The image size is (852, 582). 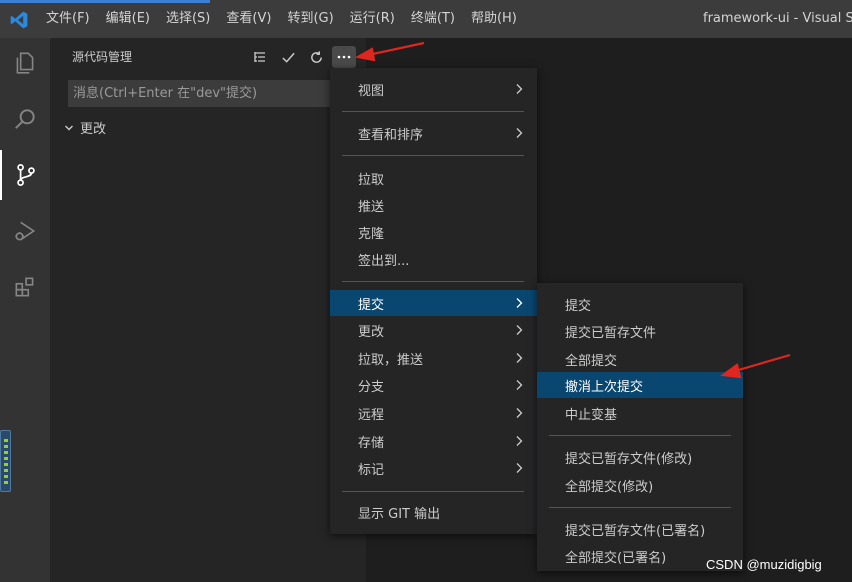 What do you see at coordinates (371, 234) in the screenshot?
I see `menu-item-label: 克隆` at bounding box center [371, 234].